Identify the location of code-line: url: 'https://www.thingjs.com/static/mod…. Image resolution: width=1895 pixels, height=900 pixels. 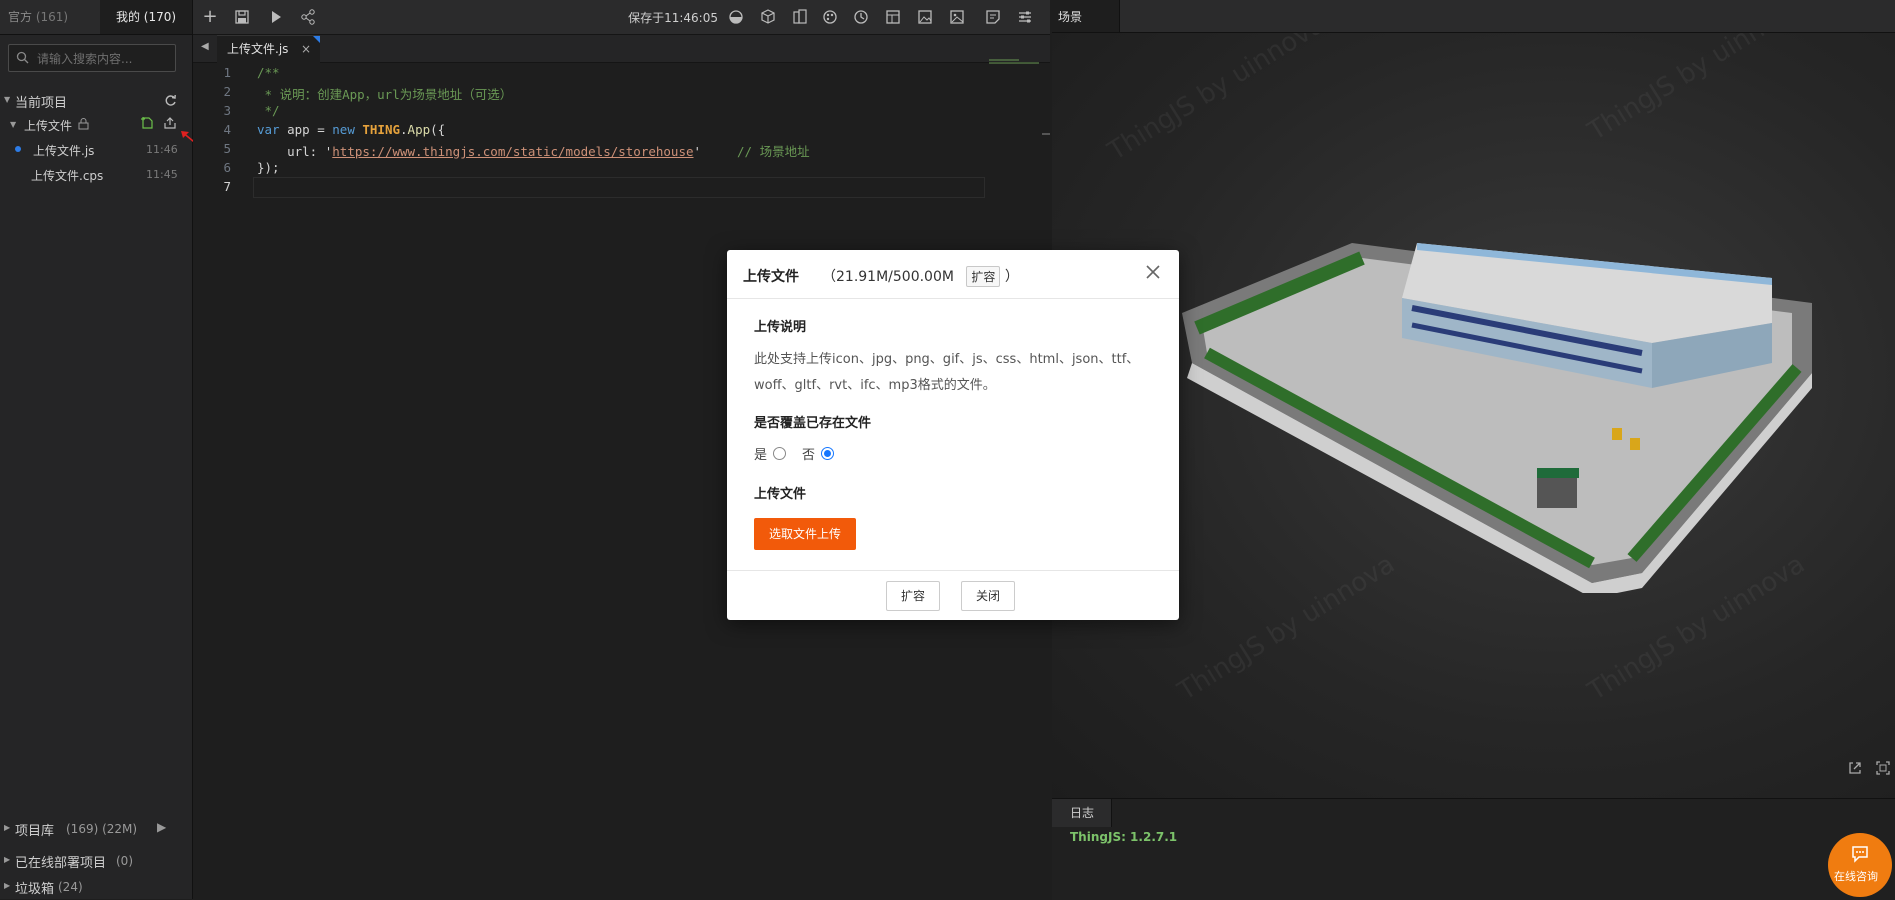
(533, 150).